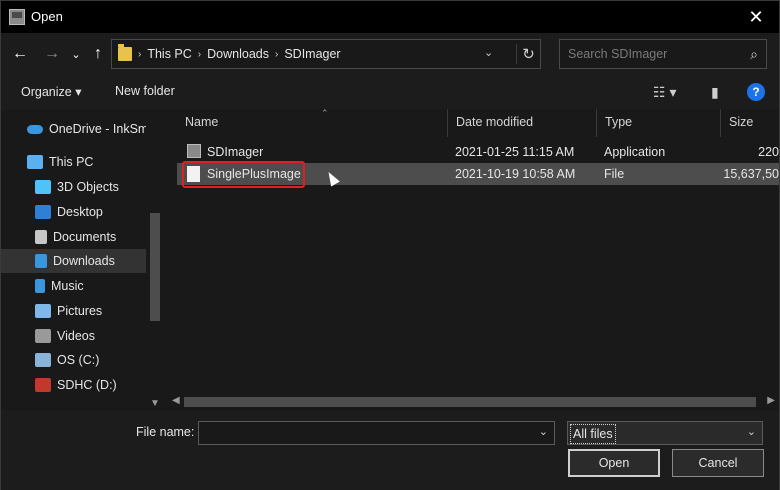 The height and width of the screenshot is (490, 780). I want to click on sidebar-item-os-c: OS (C:), so click(73, 360).